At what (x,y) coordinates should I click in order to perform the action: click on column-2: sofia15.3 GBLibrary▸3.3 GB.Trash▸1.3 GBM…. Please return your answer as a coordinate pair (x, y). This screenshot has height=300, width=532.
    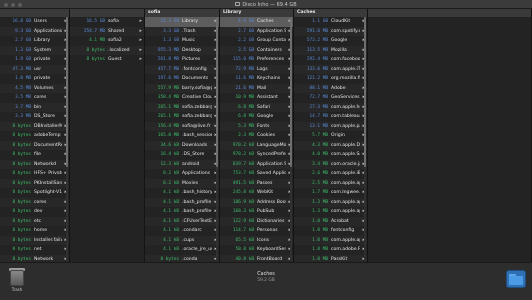
    Looking at the image, I should click on (182, 135).